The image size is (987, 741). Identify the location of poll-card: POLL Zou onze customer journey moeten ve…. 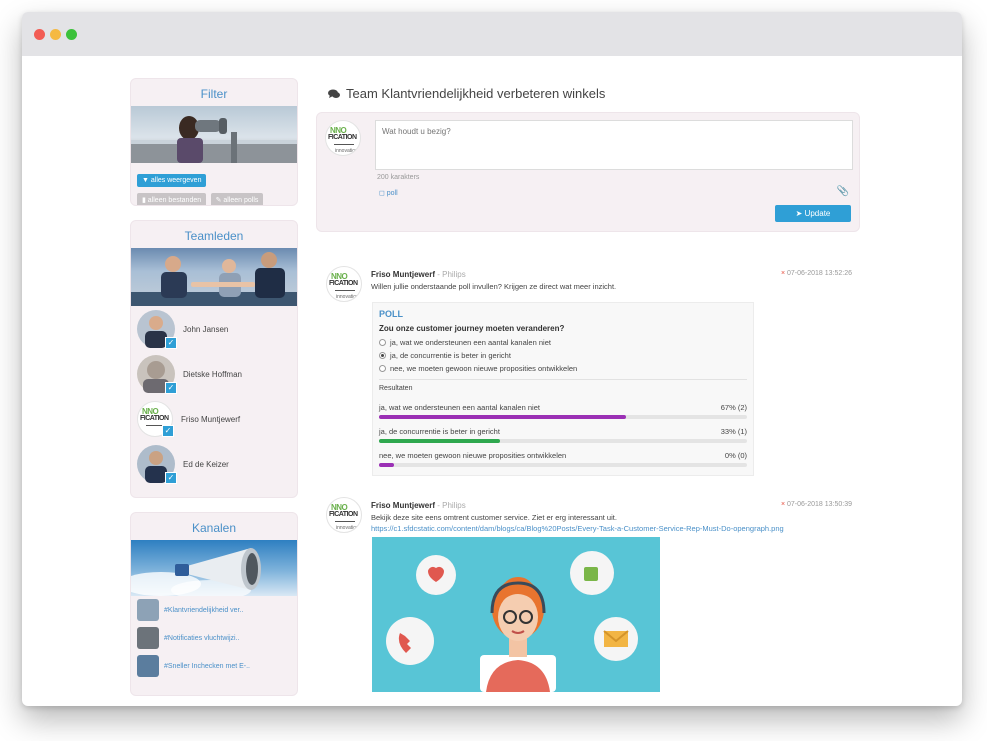
(563, 389).